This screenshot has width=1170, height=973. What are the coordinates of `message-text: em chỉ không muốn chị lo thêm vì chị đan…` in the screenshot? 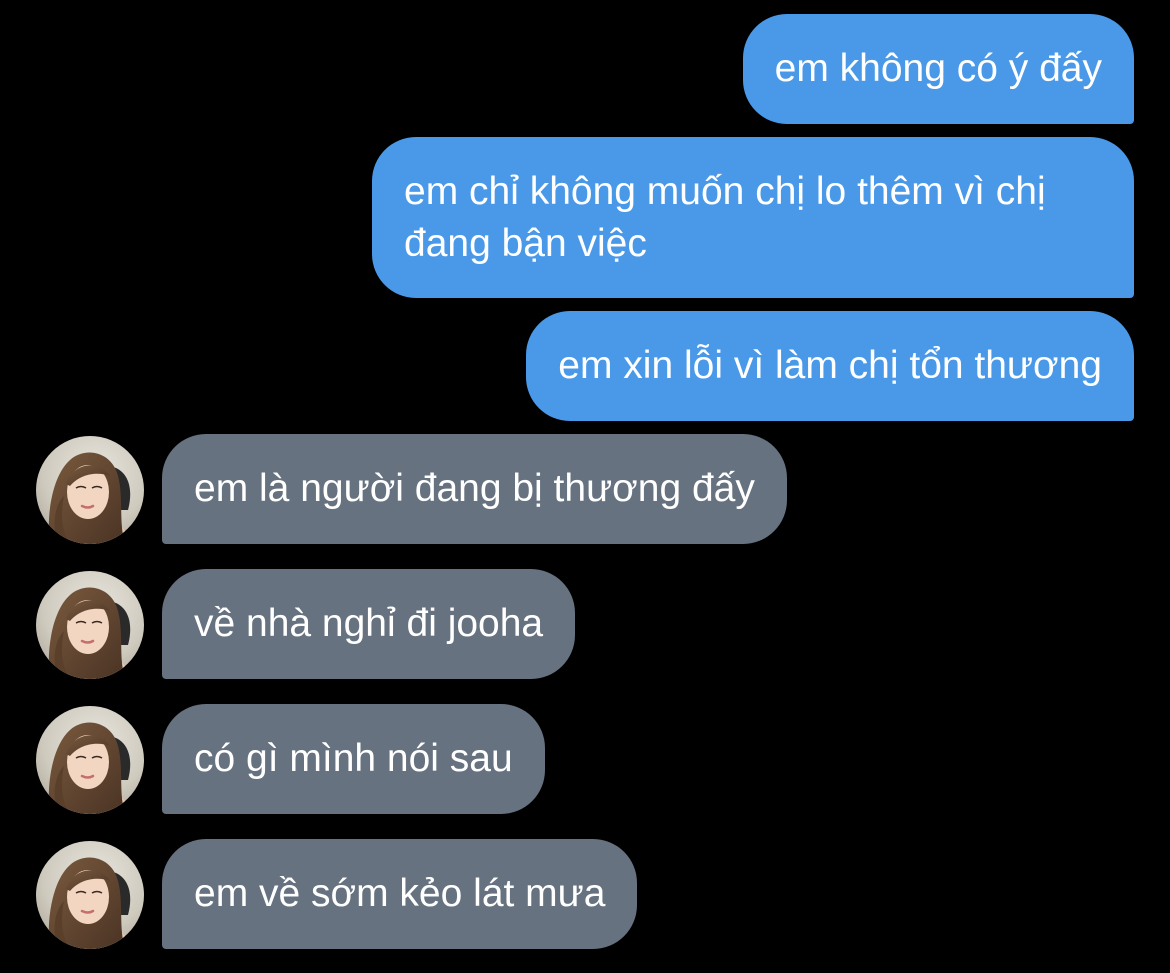 It's located at (725, 217).